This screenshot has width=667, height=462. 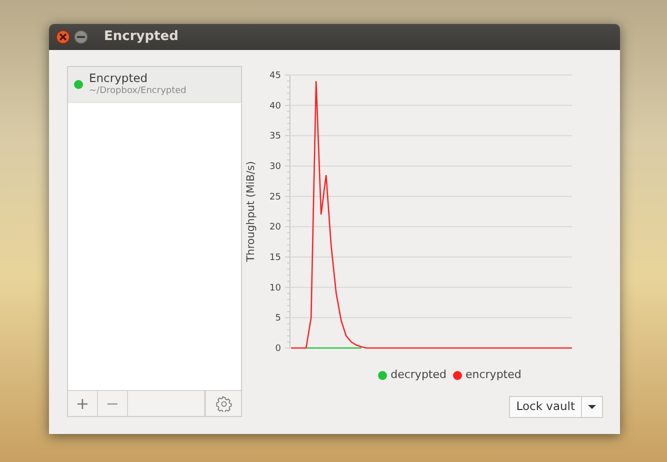 What do you see at coordinates (224, 404) in the screenshot?
I see `settings-icon` at bounding box center [224, 404].